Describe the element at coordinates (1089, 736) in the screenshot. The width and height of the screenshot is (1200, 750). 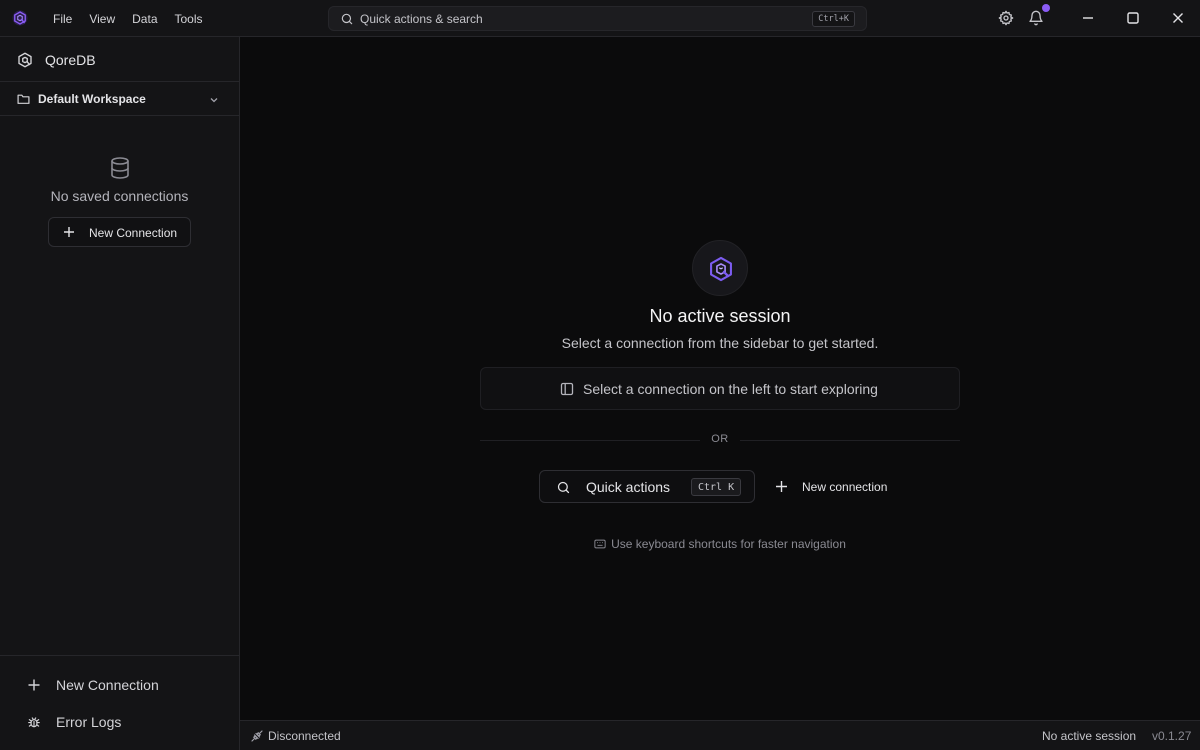
I see `session-status: No active session` at that location.